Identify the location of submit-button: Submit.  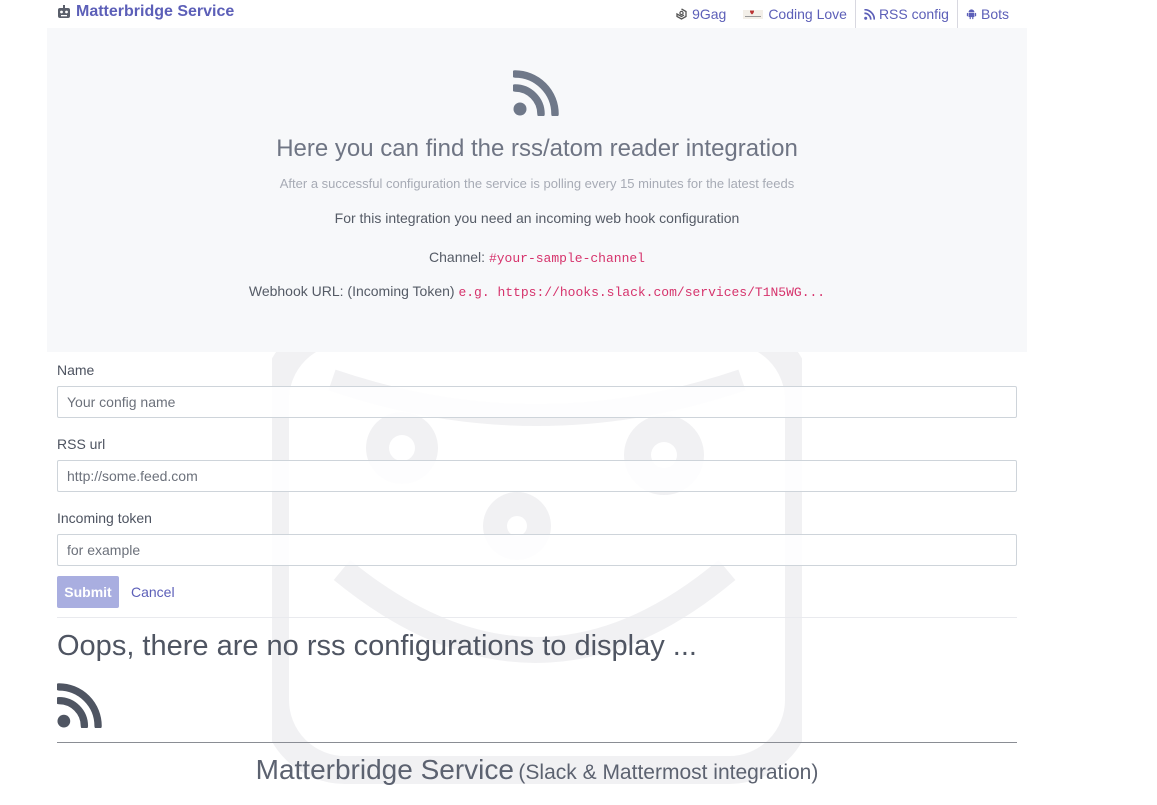
(88, 592).